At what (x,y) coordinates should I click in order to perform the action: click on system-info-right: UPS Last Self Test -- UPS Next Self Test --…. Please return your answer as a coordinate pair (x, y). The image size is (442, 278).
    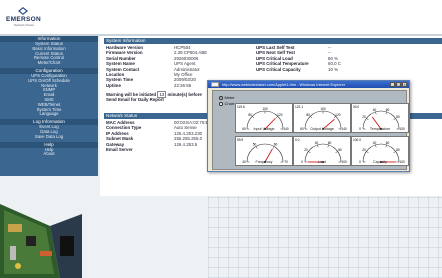
    Looking at the image, I should click on (346, 60).